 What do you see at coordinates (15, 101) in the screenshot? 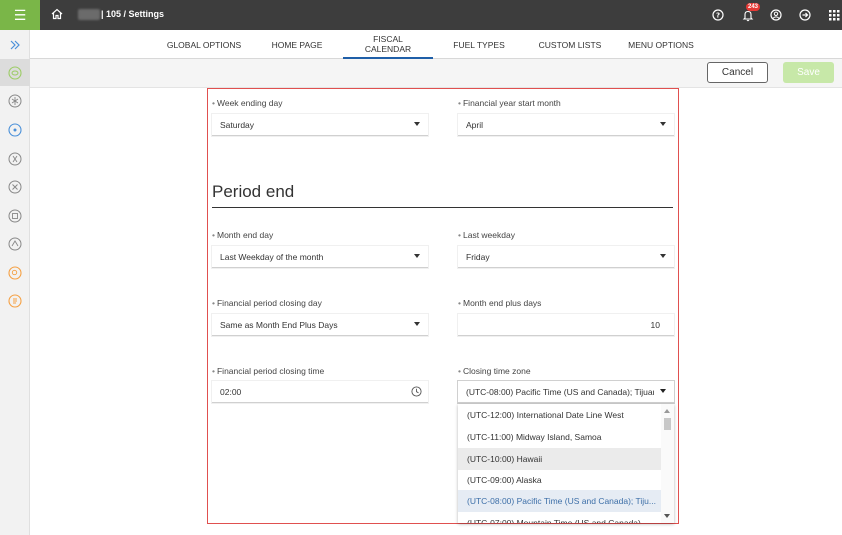
I see `nav-module-1-icon` at bounding box center [15, 101].